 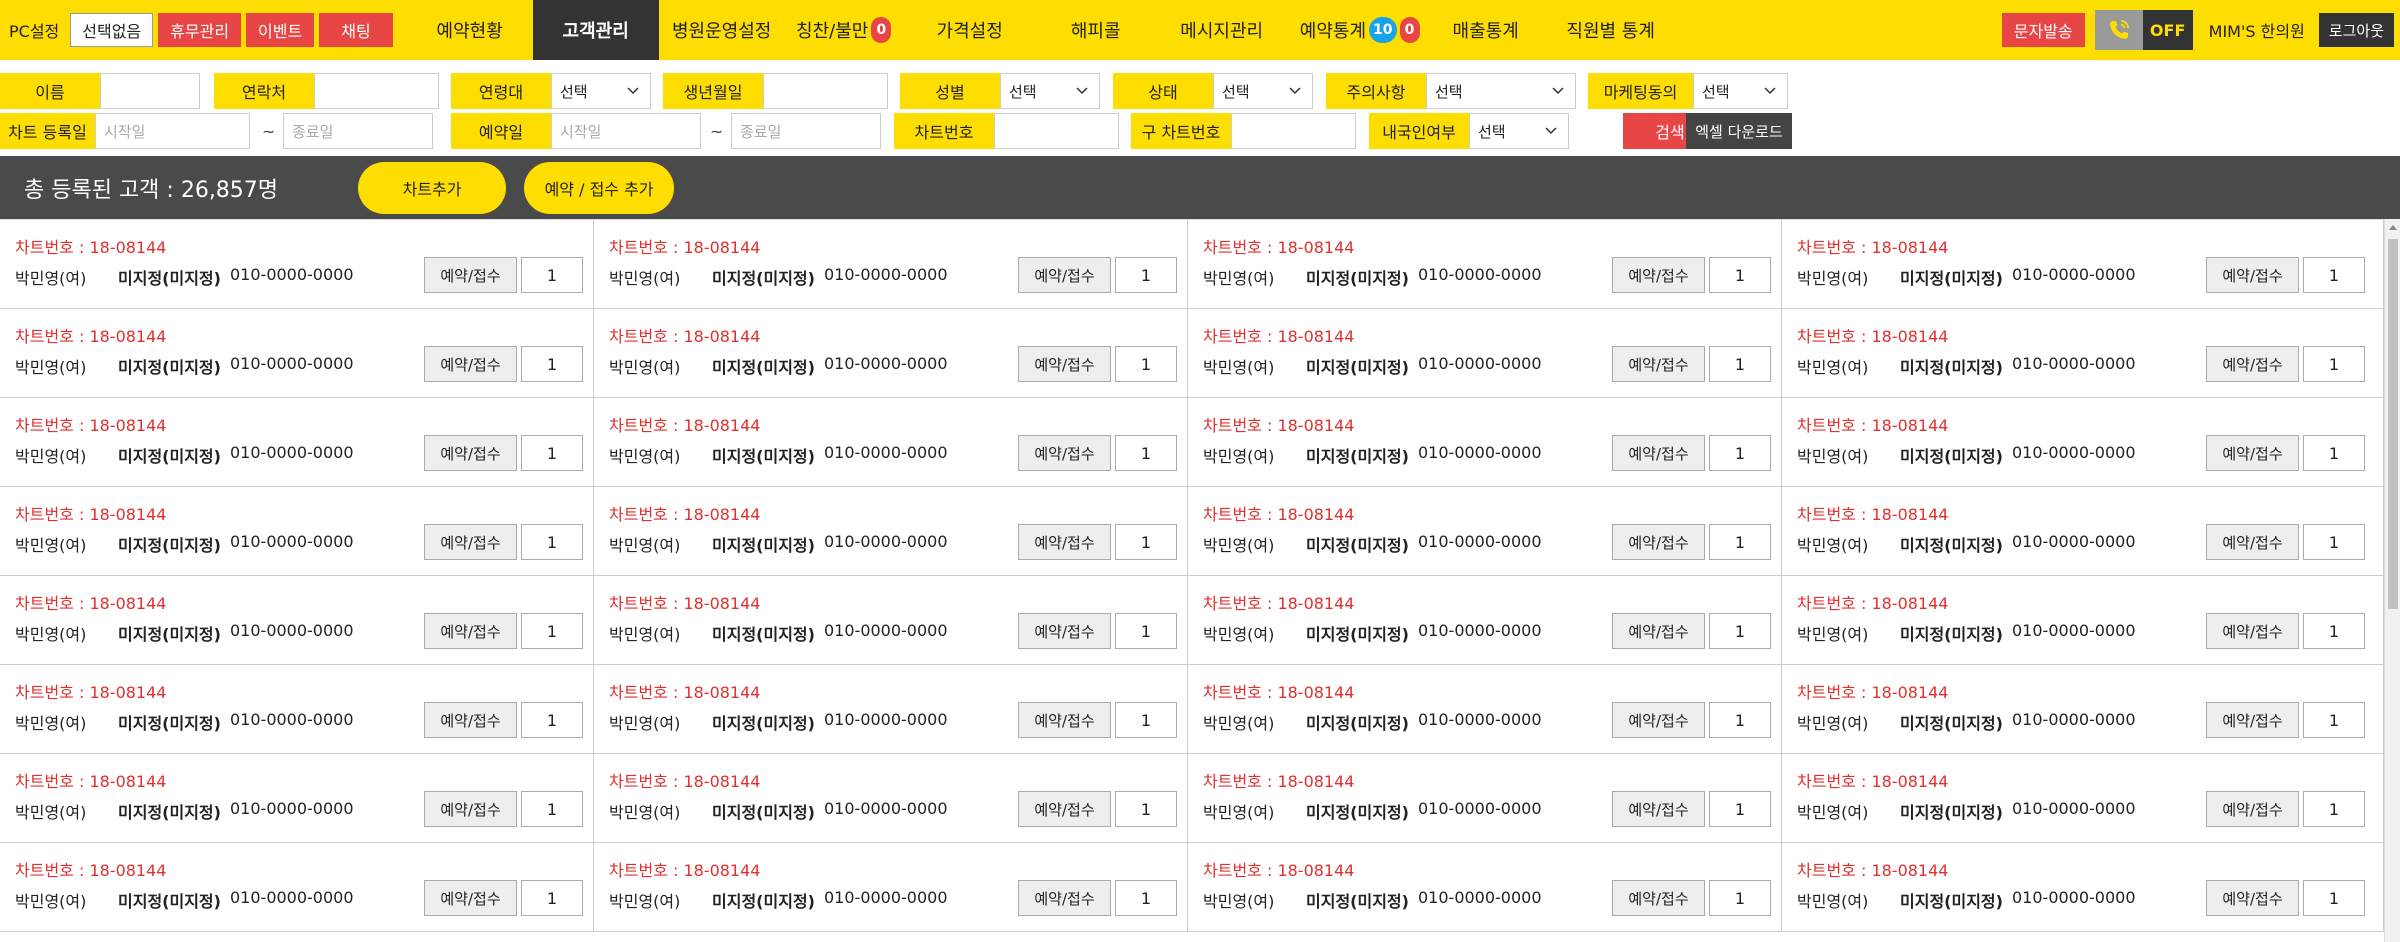 What do you see at coordinates (1486, 30) in the screenshot?
I see `nav-item: 매출통계` at bounding box center [1486, 30].